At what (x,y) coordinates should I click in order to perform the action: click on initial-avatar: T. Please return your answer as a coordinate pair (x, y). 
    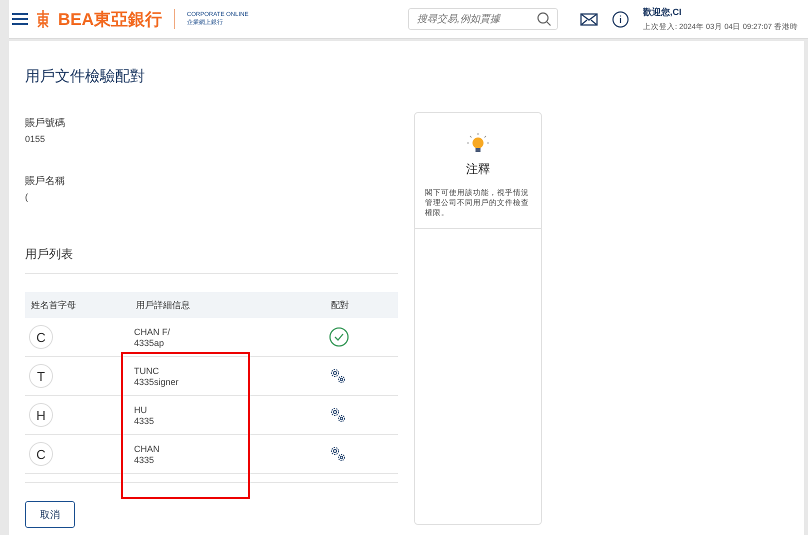
    Looking at the image, I should click on (41, 376).